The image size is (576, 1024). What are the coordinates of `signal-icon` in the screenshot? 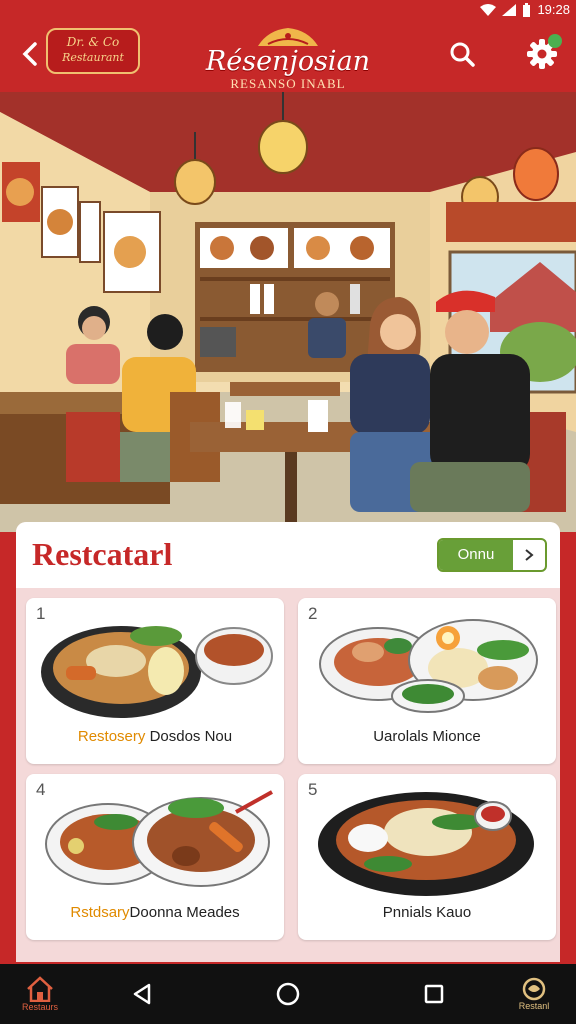 It's located at (509, 9).